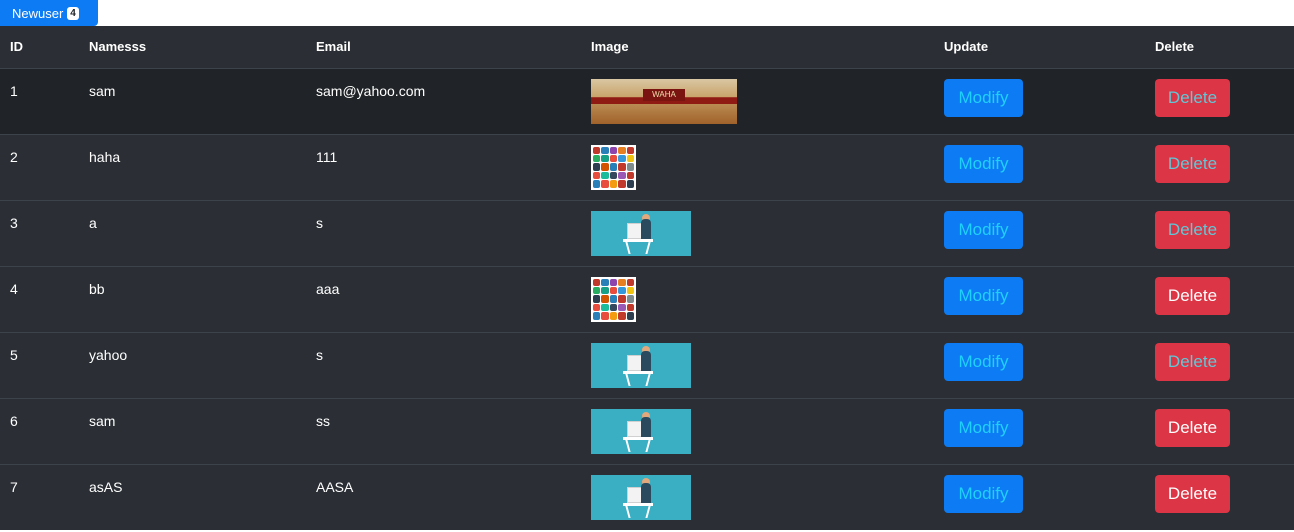  What do you see at coordinates (443, 430) in the screenshot?
I see `cell-email: ss` at bounding box center [443, 430].